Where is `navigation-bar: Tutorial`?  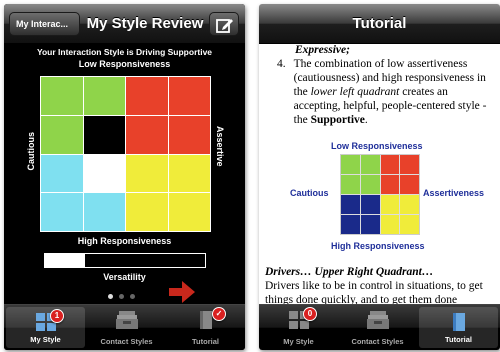
navigation-bar: Tutorial is located at coordinates (379, 24).